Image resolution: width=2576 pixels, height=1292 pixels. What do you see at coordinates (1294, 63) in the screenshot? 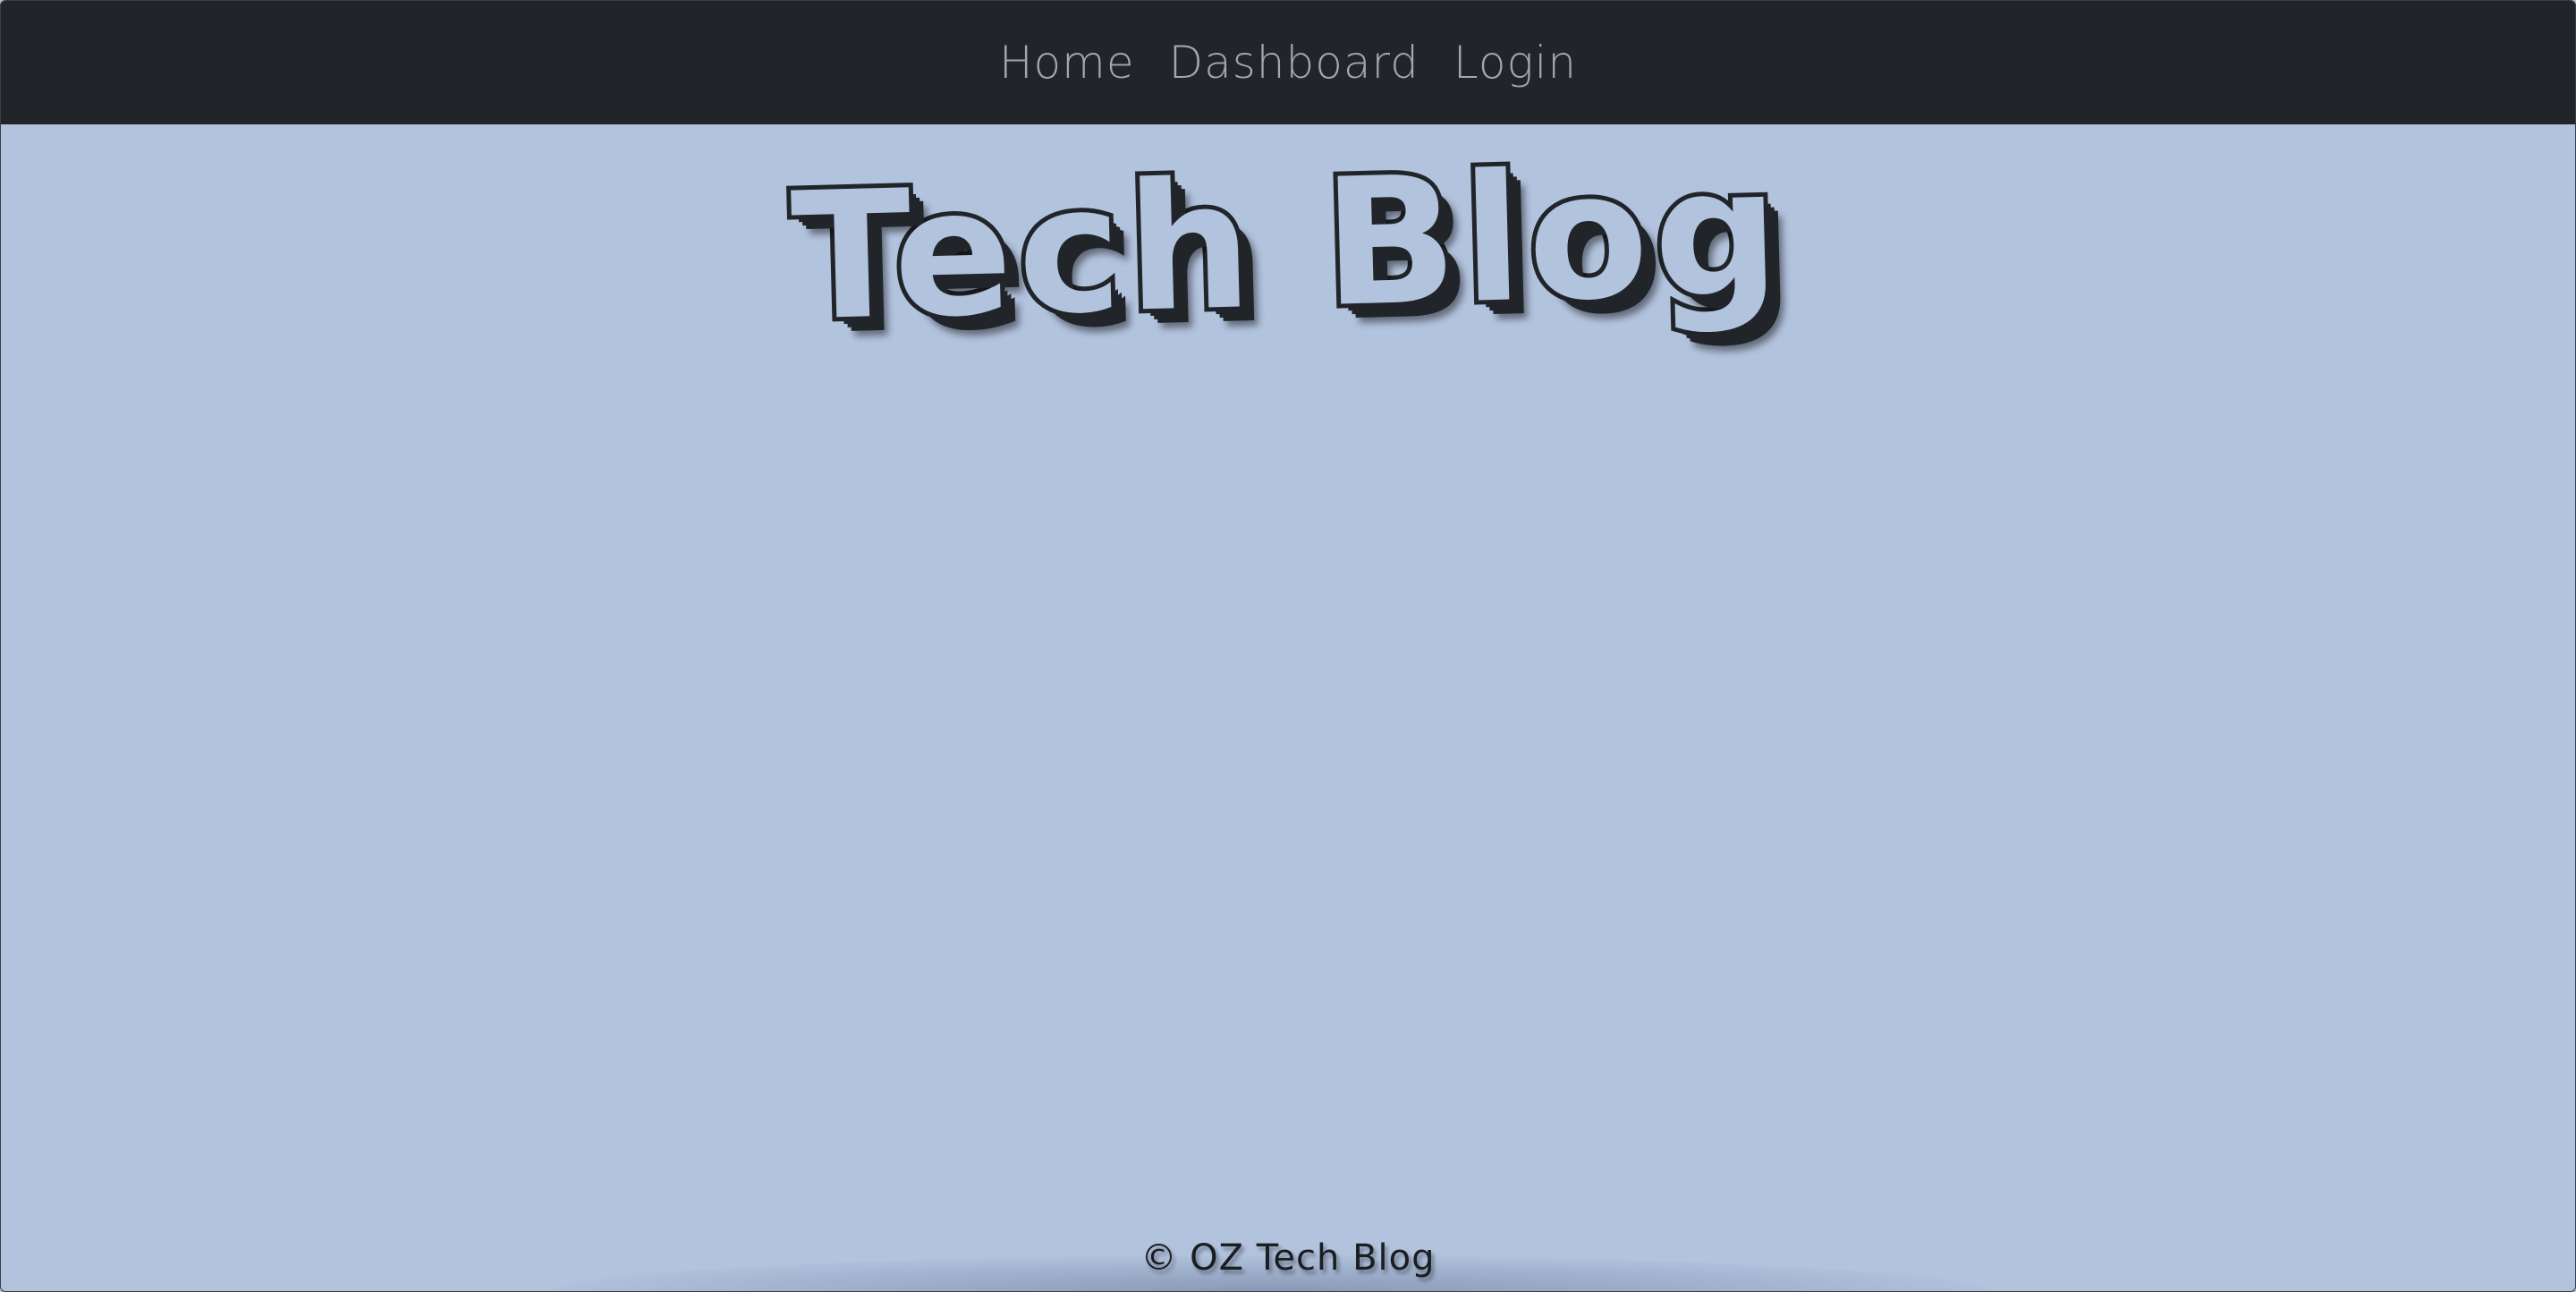
I see `nav-link-dashboard: Dashboard` at bounding box center [1294, 63].